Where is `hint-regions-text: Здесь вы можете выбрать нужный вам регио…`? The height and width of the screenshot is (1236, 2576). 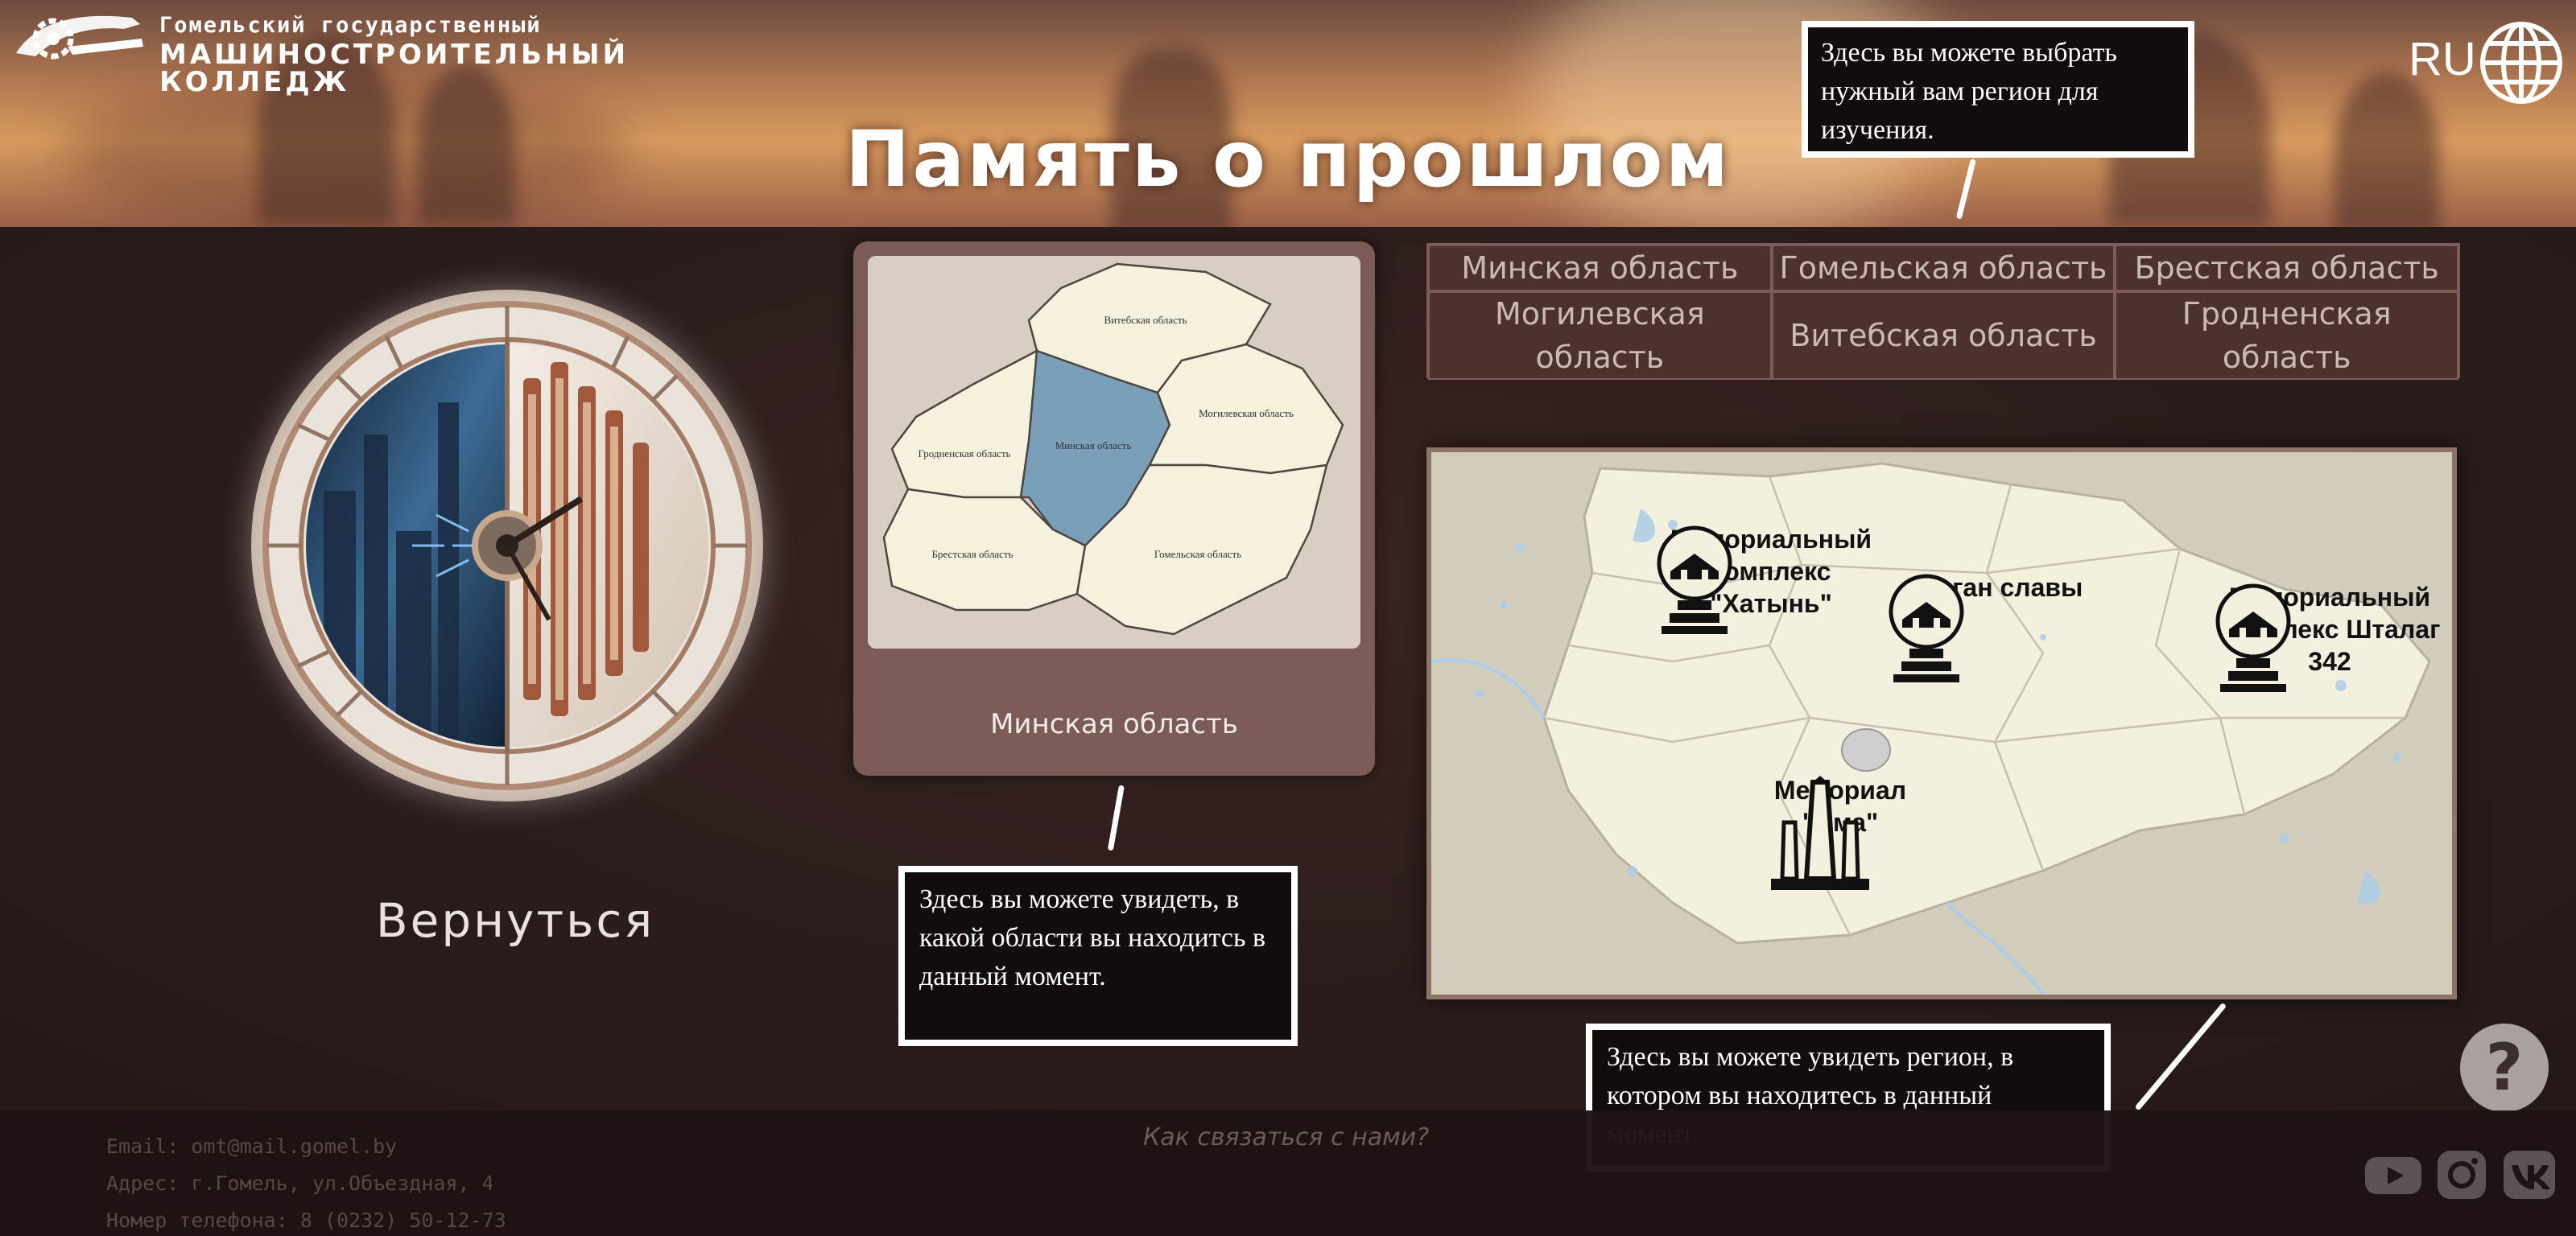
hint-regions-text: Здесь вы можете выбрать нужный вам регио… is located at coordinates (1969, 91).